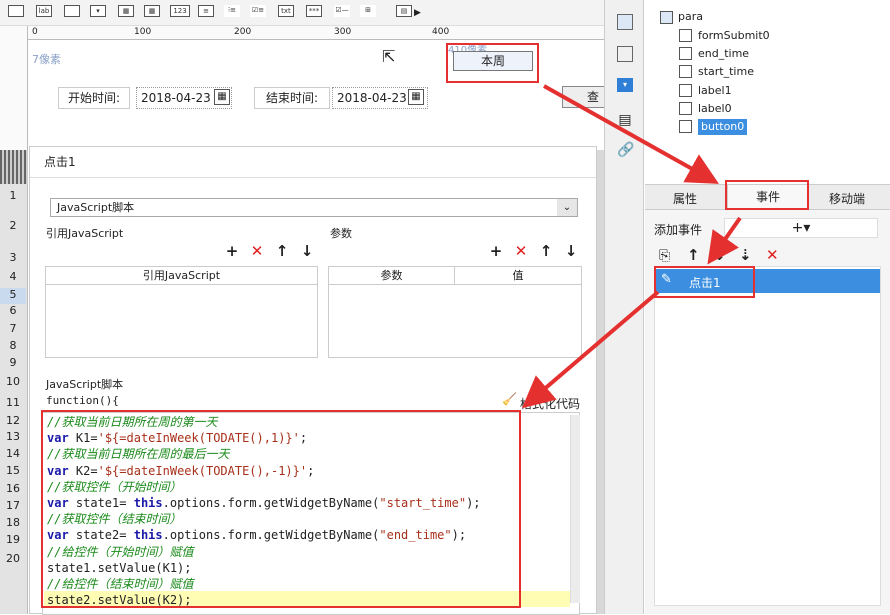 The image size is (890, 615). Describe the element at coordinates (724, 240) in the screenshot. I see `arrow-to-event-item` at that location.